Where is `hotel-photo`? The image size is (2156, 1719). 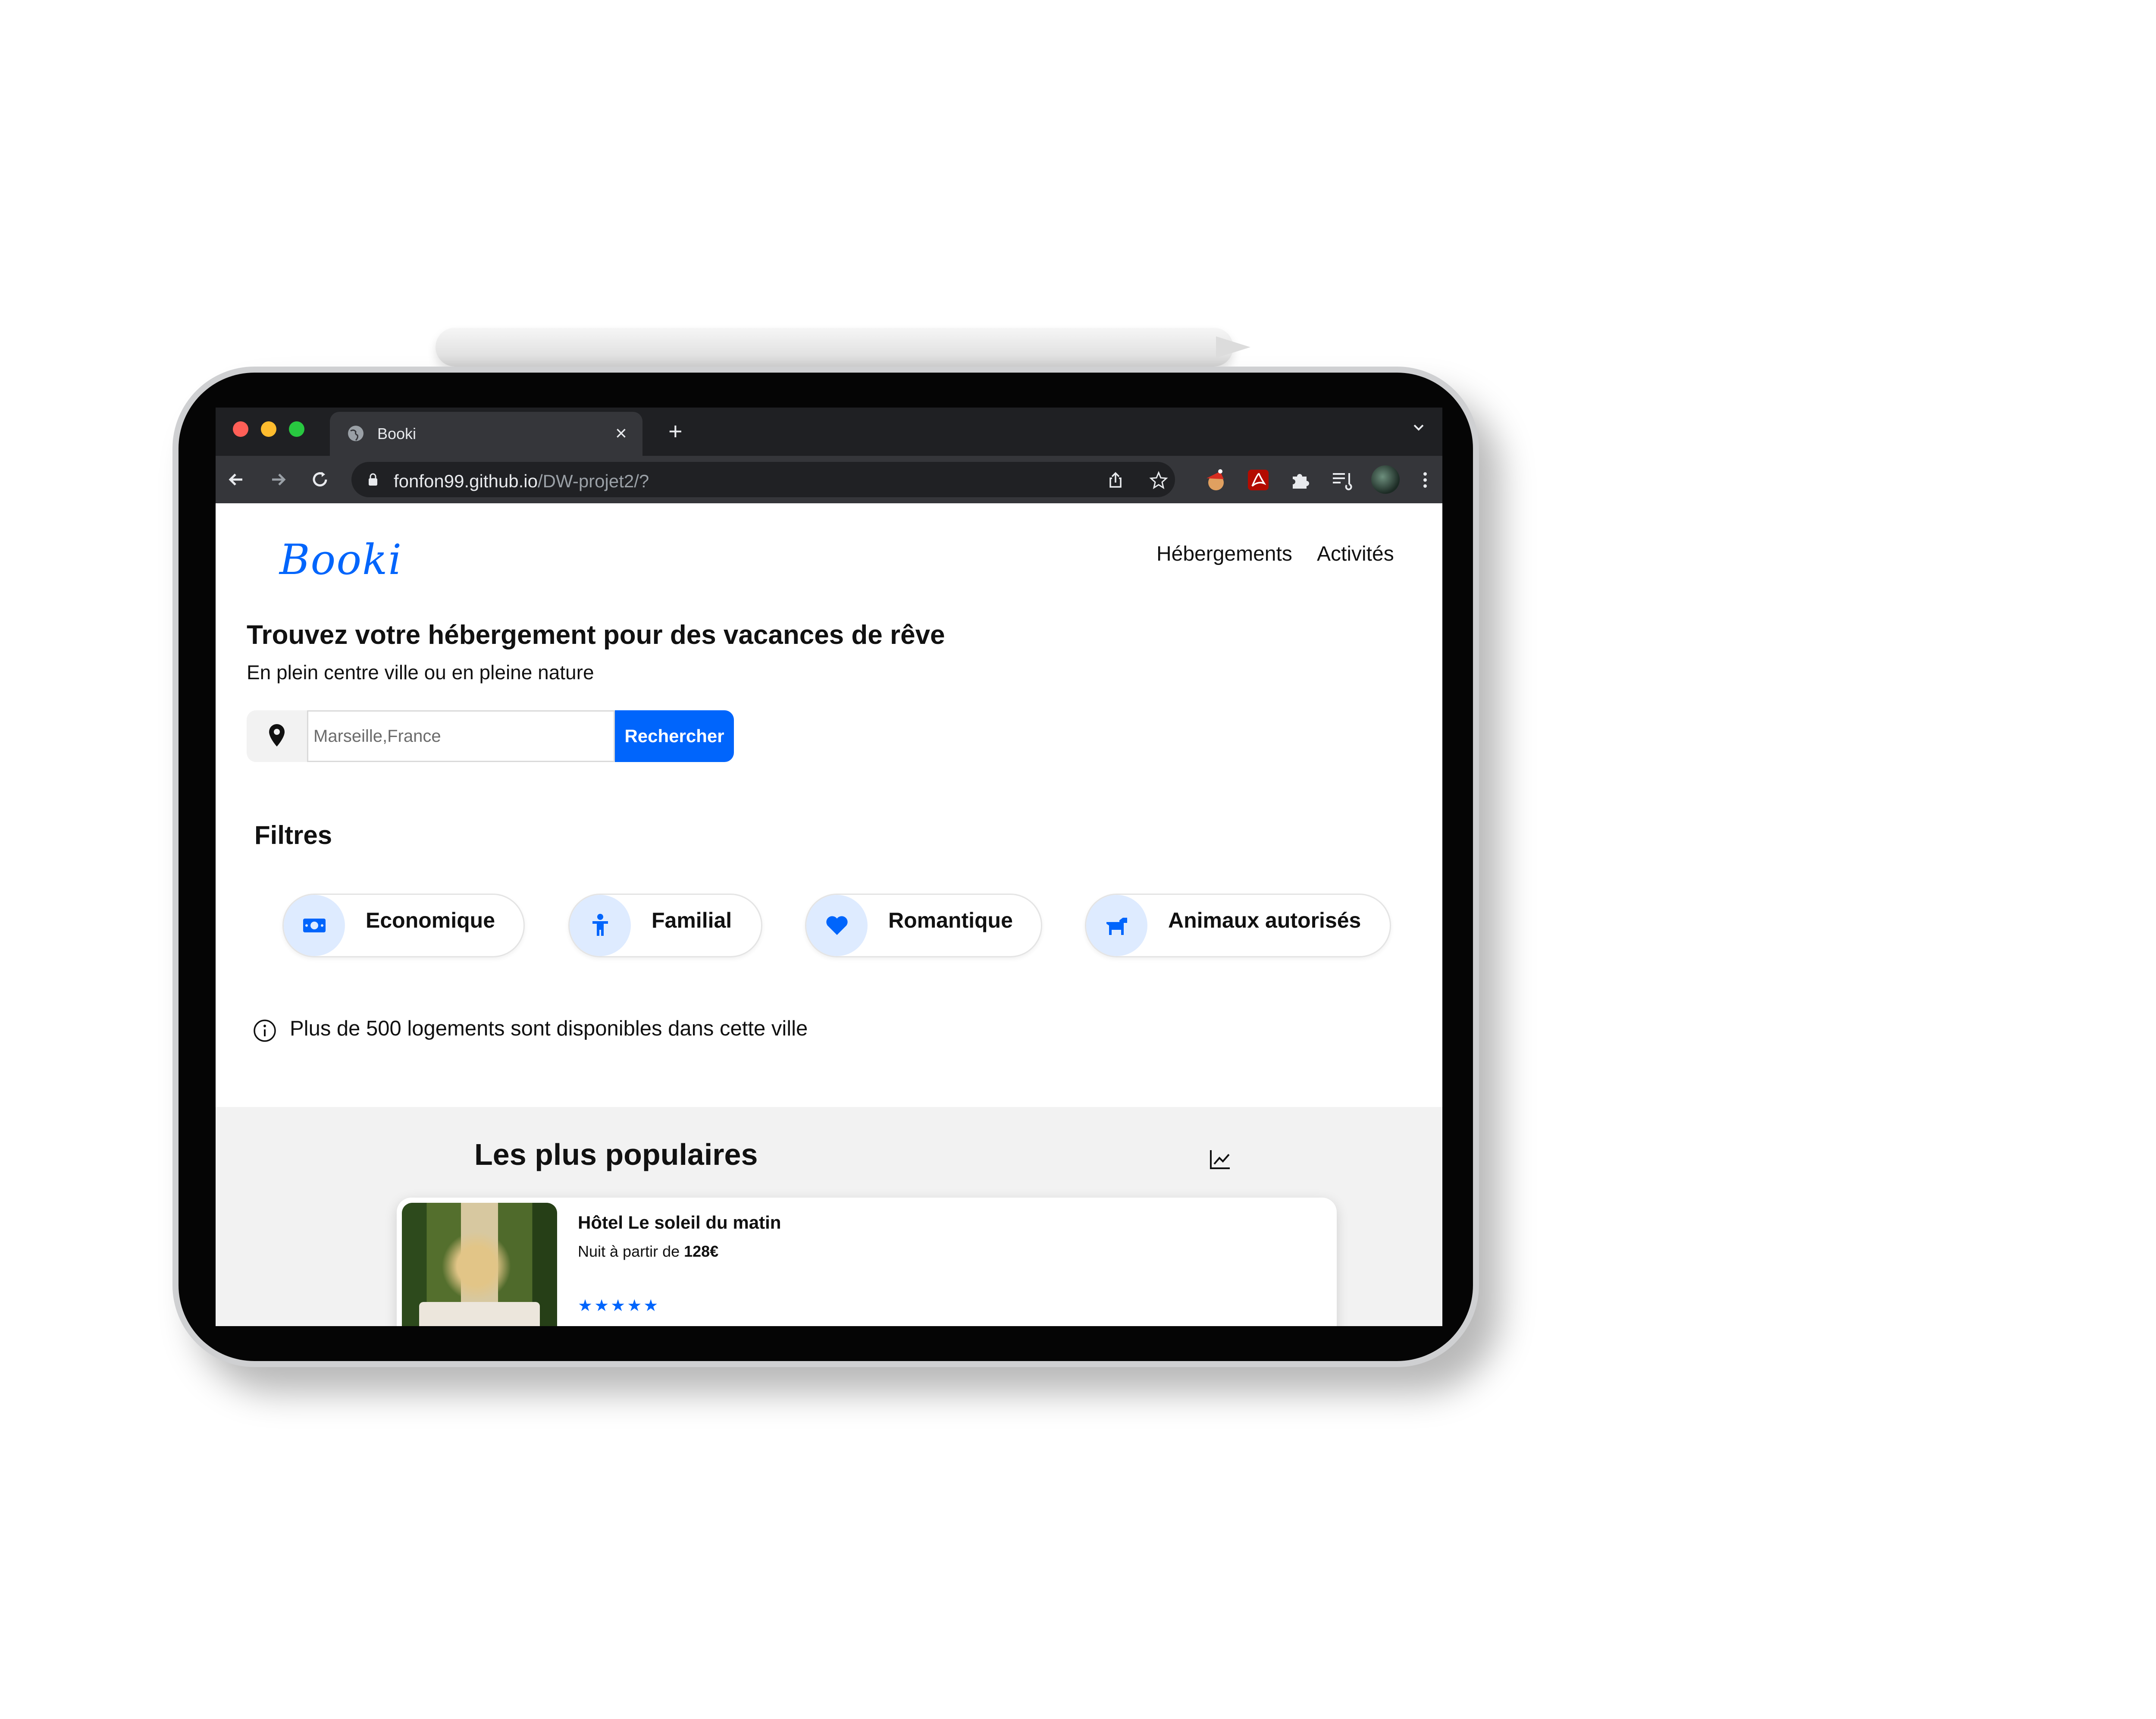
hotel-photo is located at coordinates (479, 1264).